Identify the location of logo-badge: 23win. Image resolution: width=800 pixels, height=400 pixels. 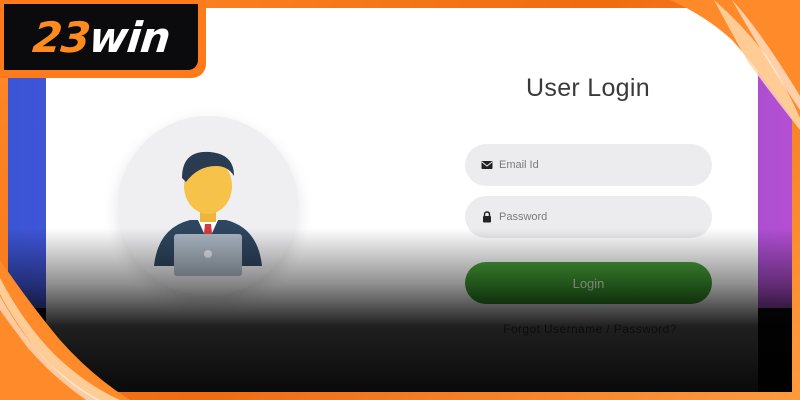
(101, 37).